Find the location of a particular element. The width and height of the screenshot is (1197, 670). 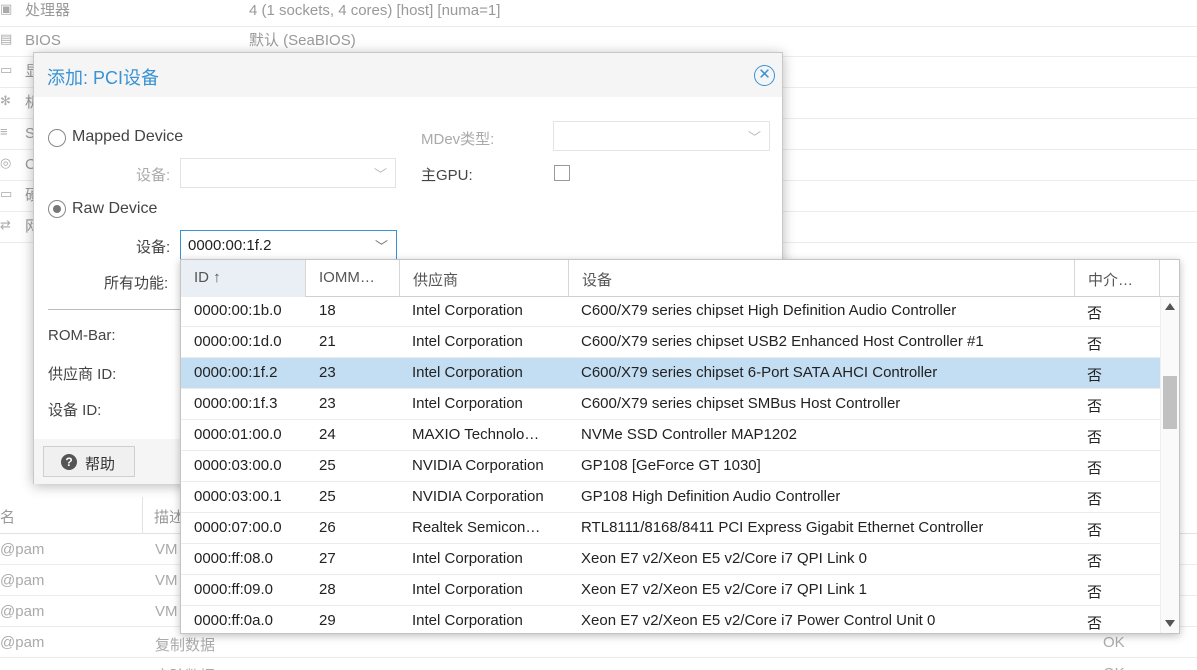

cell-iommu: 18 is located at coordinates (327, 310).